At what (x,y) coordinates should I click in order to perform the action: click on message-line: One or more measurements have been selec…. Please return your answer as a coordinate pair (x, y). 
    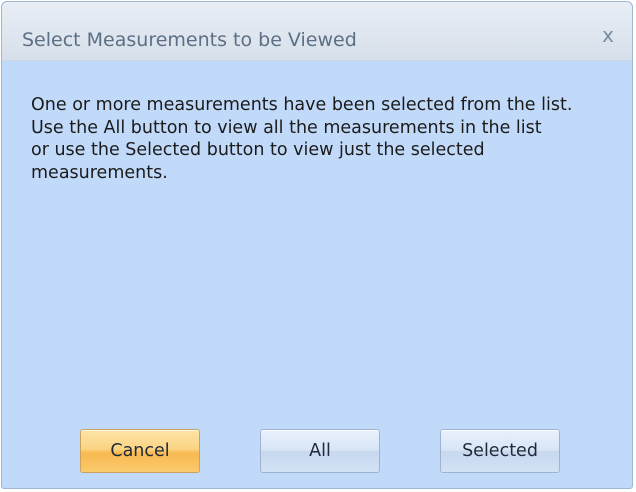
    Looking at the image, I should click on (302, 105).